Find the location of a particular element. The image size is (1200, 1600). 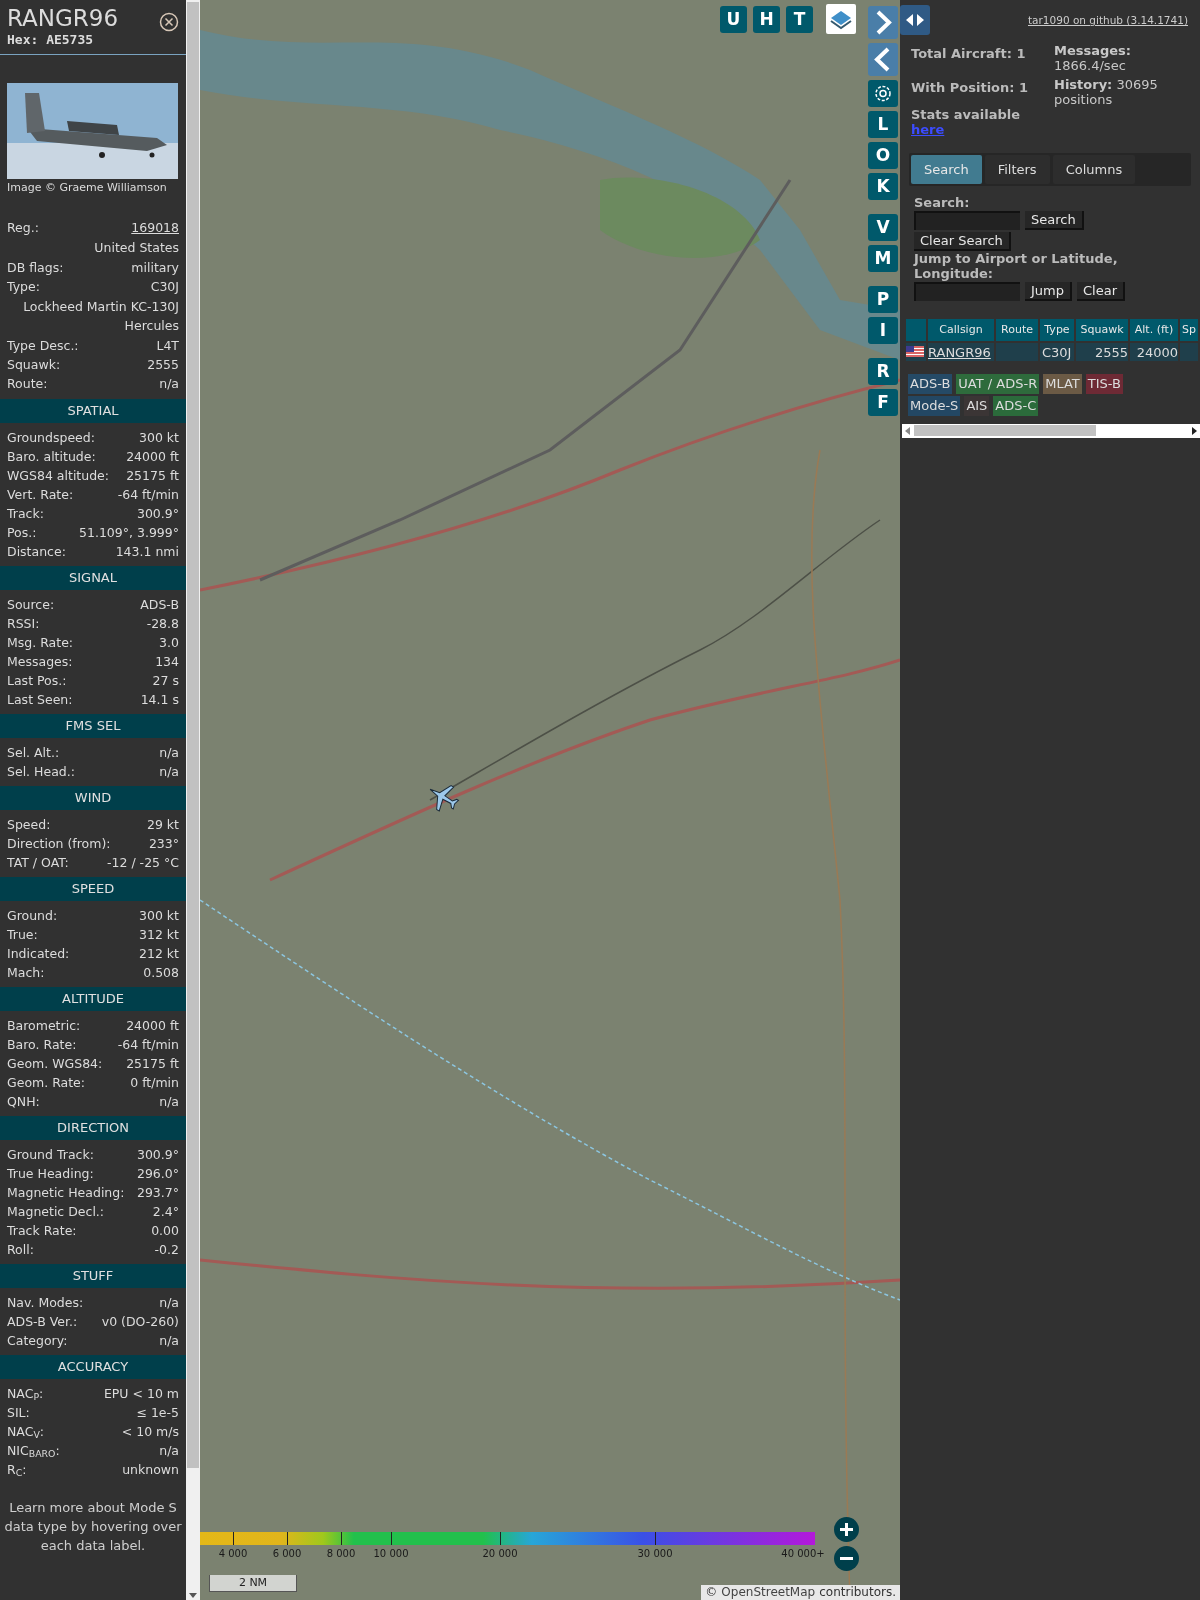

search-label: Search: is located at coordinates (942, 202).